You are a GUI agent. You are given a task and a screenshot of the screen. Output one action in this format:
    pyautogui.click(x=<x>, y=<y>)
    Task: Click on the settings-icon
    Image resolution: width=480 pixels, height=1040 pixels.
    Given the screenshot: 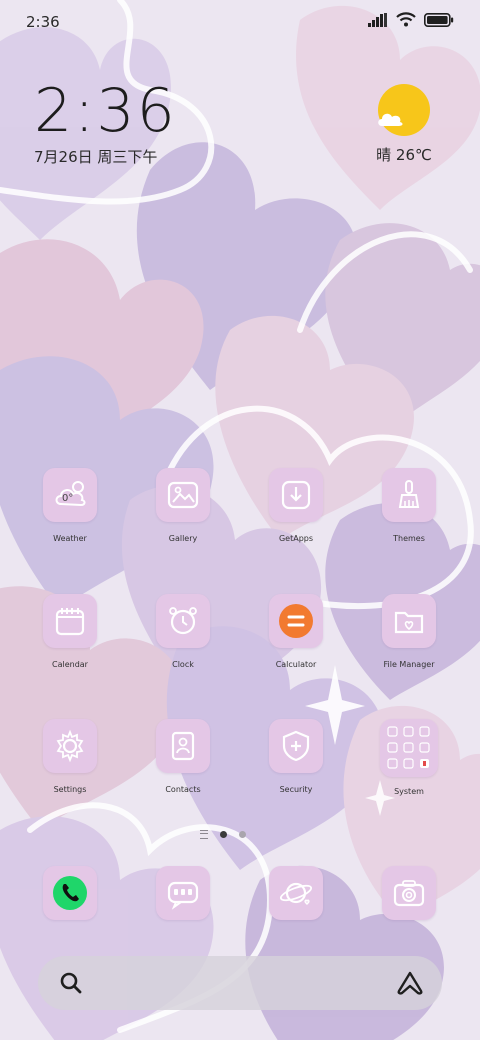 What is the action you would take?
    pyautogui.click(x=70, y=746)
    